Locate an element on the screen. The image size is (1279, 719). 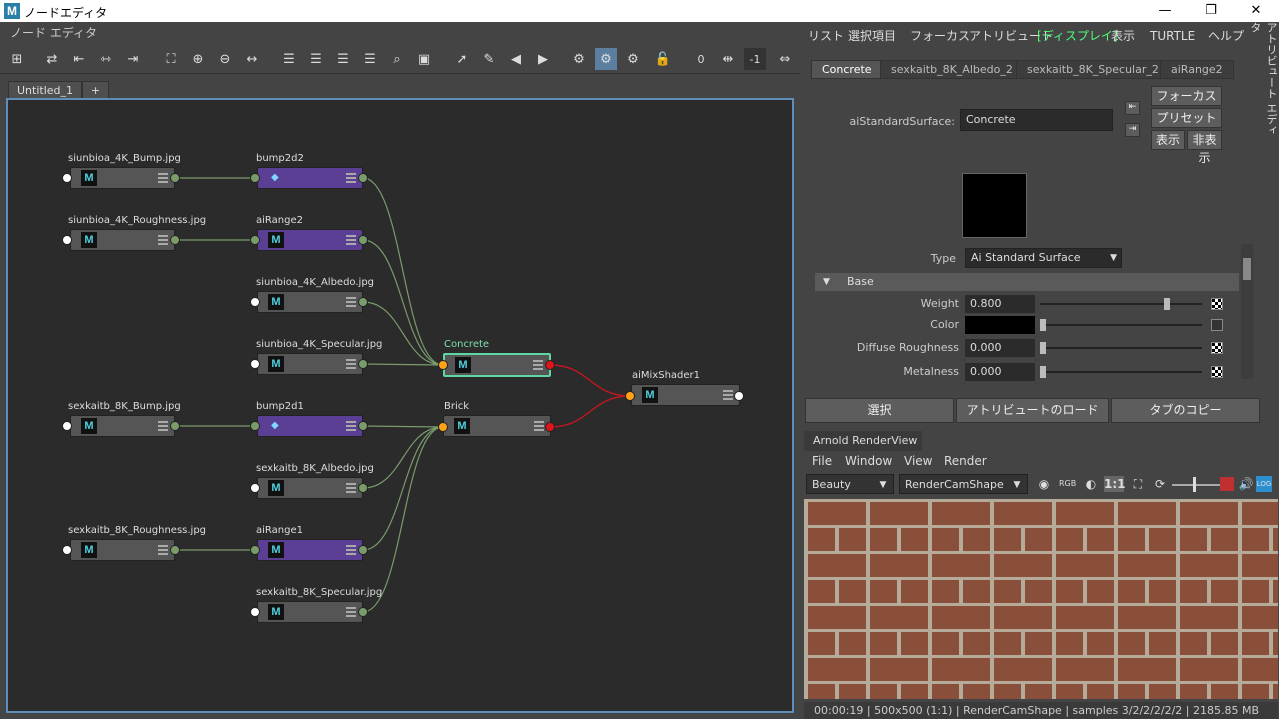
node-editor-menu: ノード エディタ is located at coordinates (400, 33).